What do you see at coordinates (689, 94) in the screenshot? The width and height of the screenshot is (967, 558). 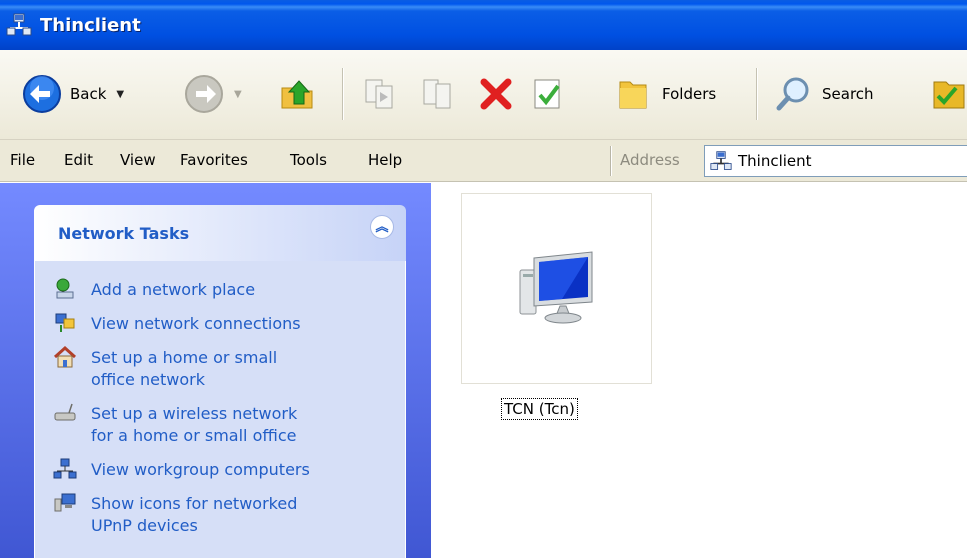 I see `folders-label: Folders` at bounding box center [689, 94].